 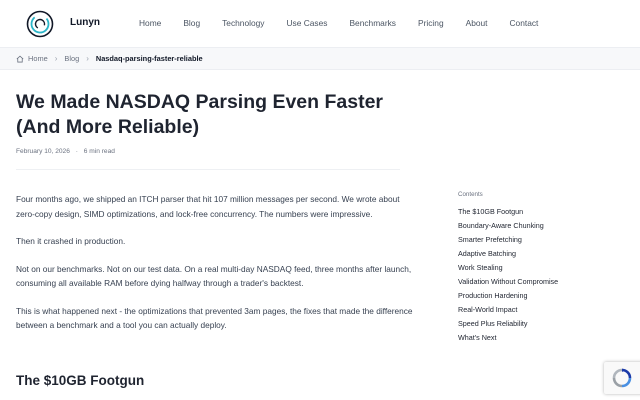 What do you see at coordinates (99, 151) in the screenshot?
I see `article-read-time: 6 min read` at bounding box center [99, 151].